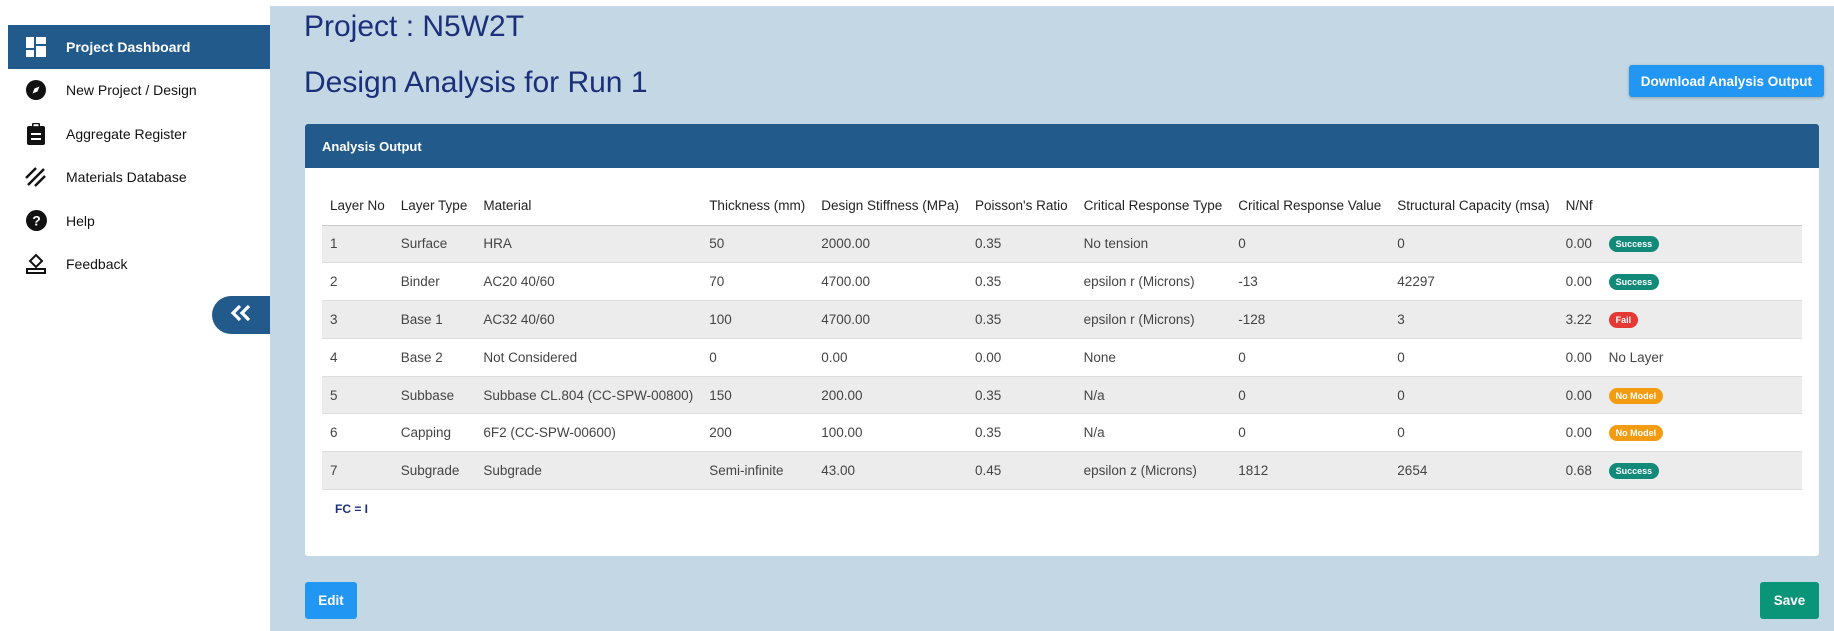 This screenshot has width=1834, height=631. Describe the element at coordinates (1021, 471) in the screenshot. I see `table-cell: 0.45` at that location.